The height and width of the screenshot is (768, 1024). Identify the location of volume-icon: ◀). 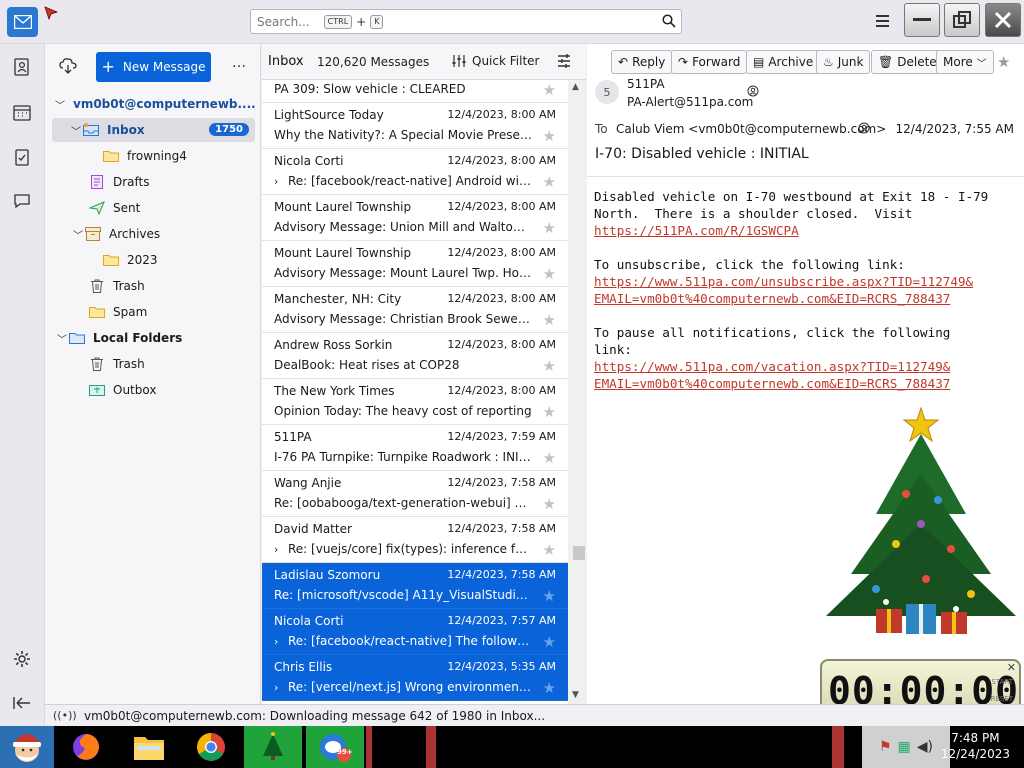
(925, 747).